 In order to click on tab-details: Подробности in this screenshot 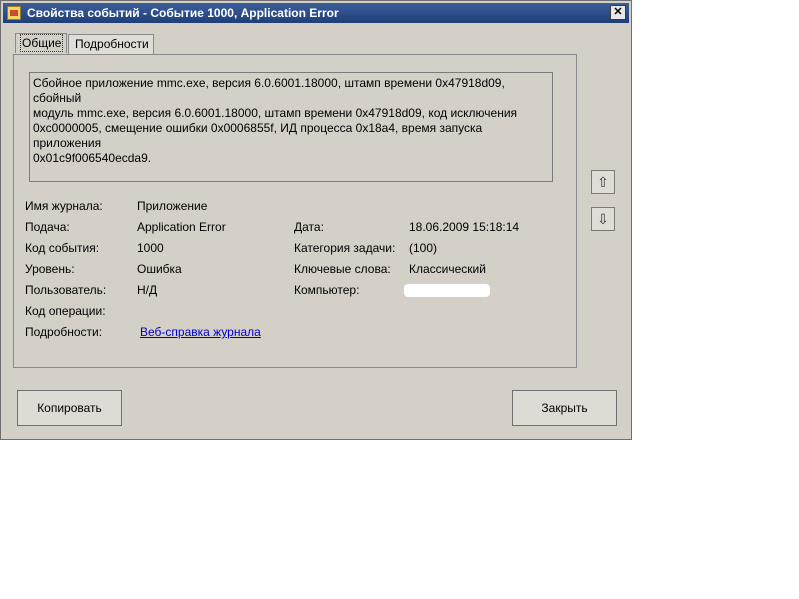, I will do `click(111, 44)`.